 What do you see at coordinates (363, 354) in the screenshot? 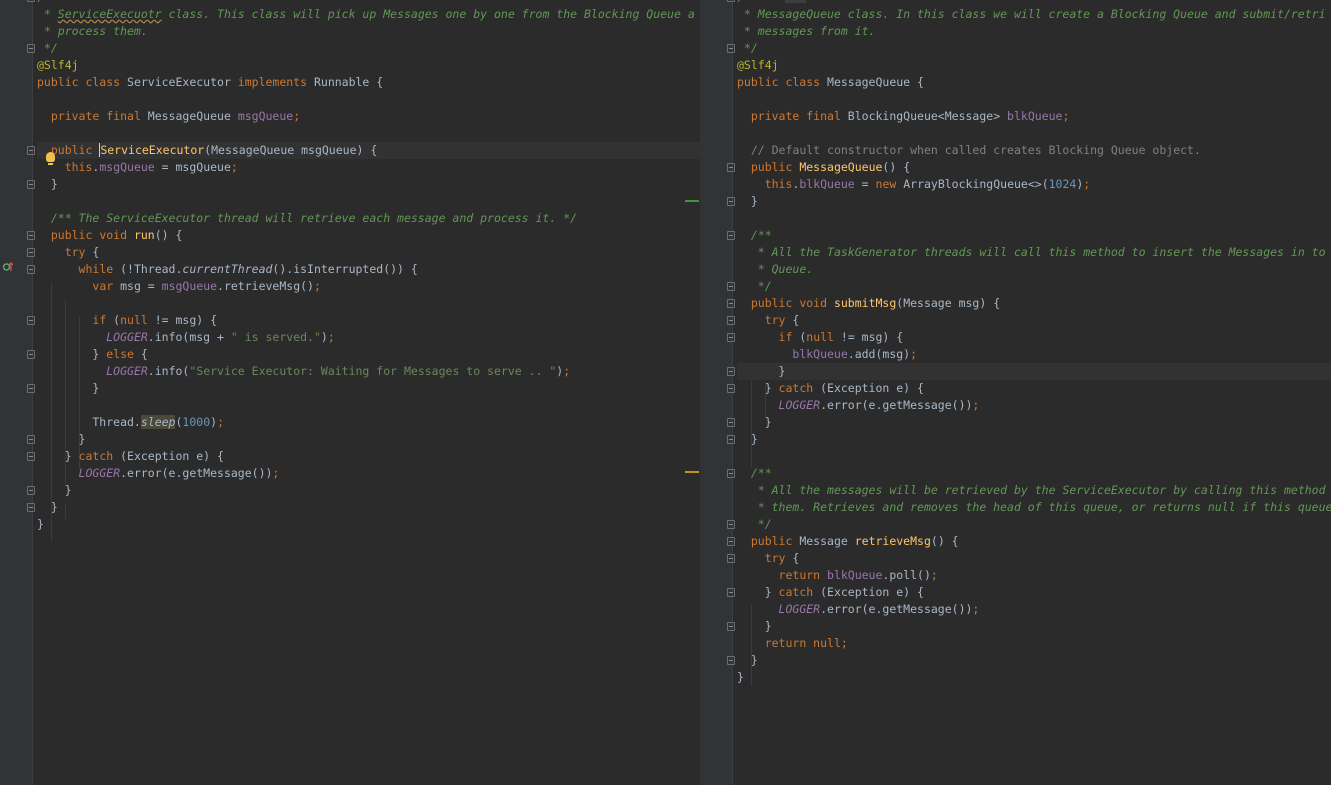
I see `code-line: } else {` at bounding box center [363, 354].